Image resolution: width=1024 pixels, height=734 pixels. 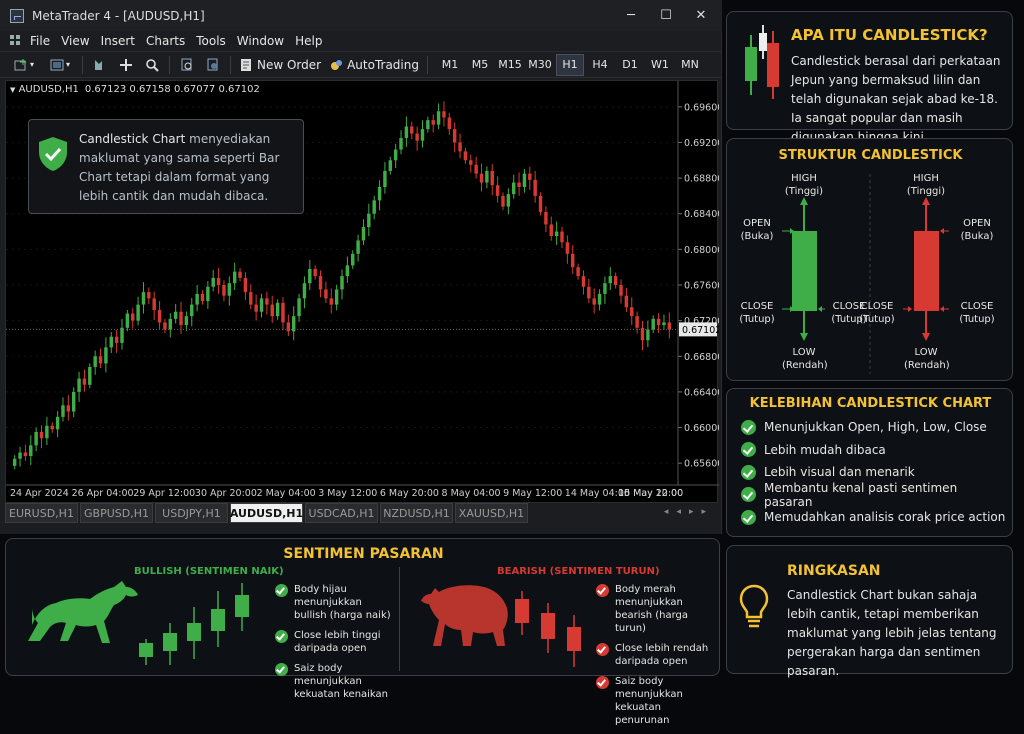 I want to click on profiles-button: ▾, so click(x=60, y=65).